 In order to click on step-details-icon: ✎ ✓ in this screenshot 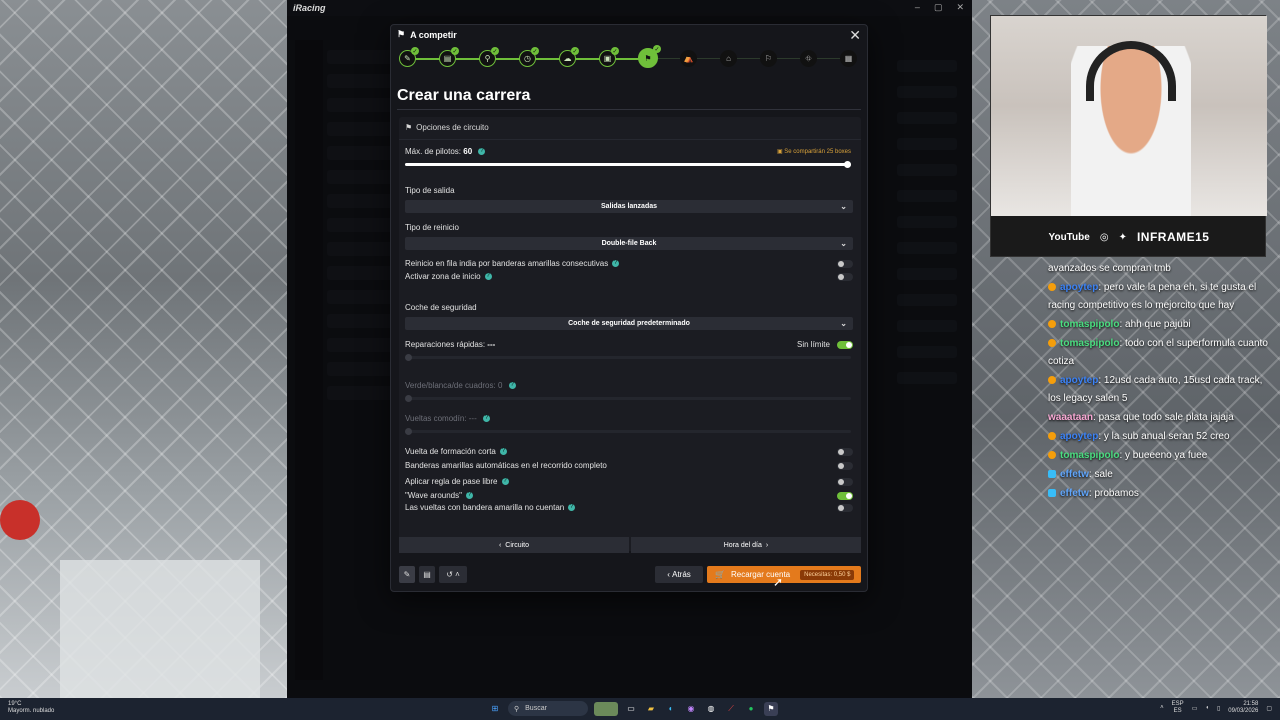, I will do `click(409, 57)`.